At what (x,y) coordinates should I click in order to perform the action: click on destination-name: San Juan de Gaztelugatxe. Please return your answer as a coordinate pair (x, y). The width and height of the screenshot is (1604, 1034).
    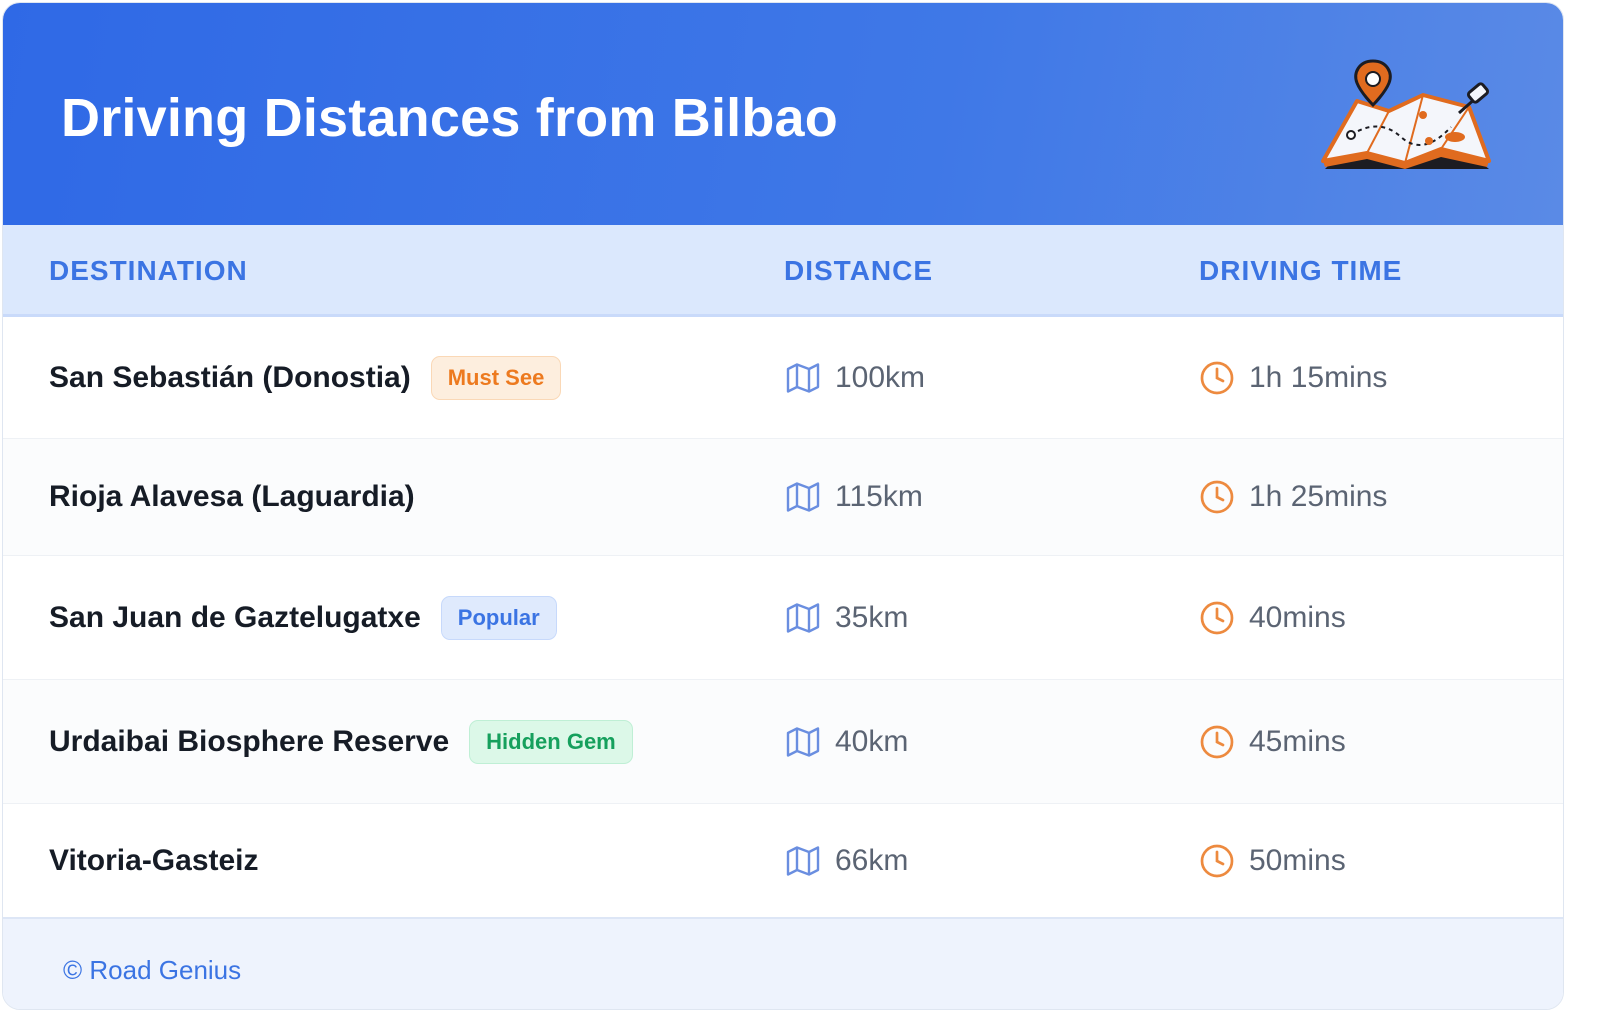
    Looking at the image, I should click on (235, 617).